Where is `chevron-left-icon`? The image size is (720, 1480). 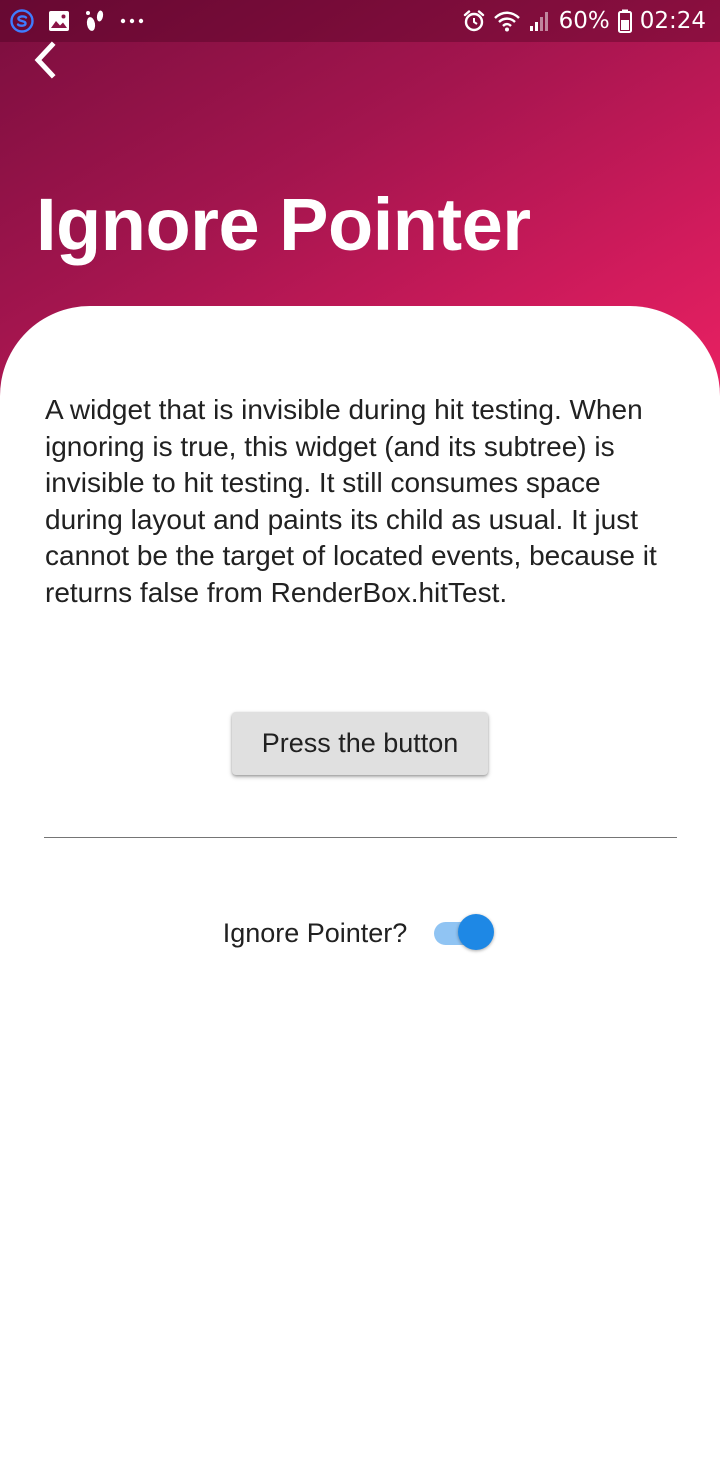 chevron-left-icon is located at coordinates (44, 62).